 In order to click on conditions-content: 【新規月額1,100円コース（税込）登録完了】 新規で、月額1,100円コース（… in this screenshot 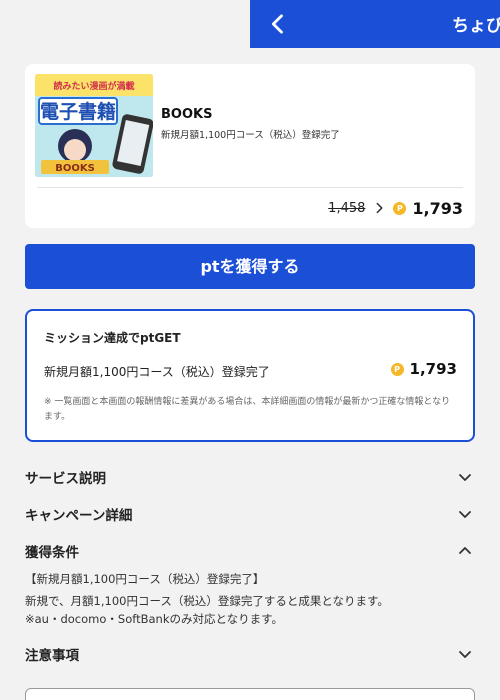, I will do `click(250, 599)`.